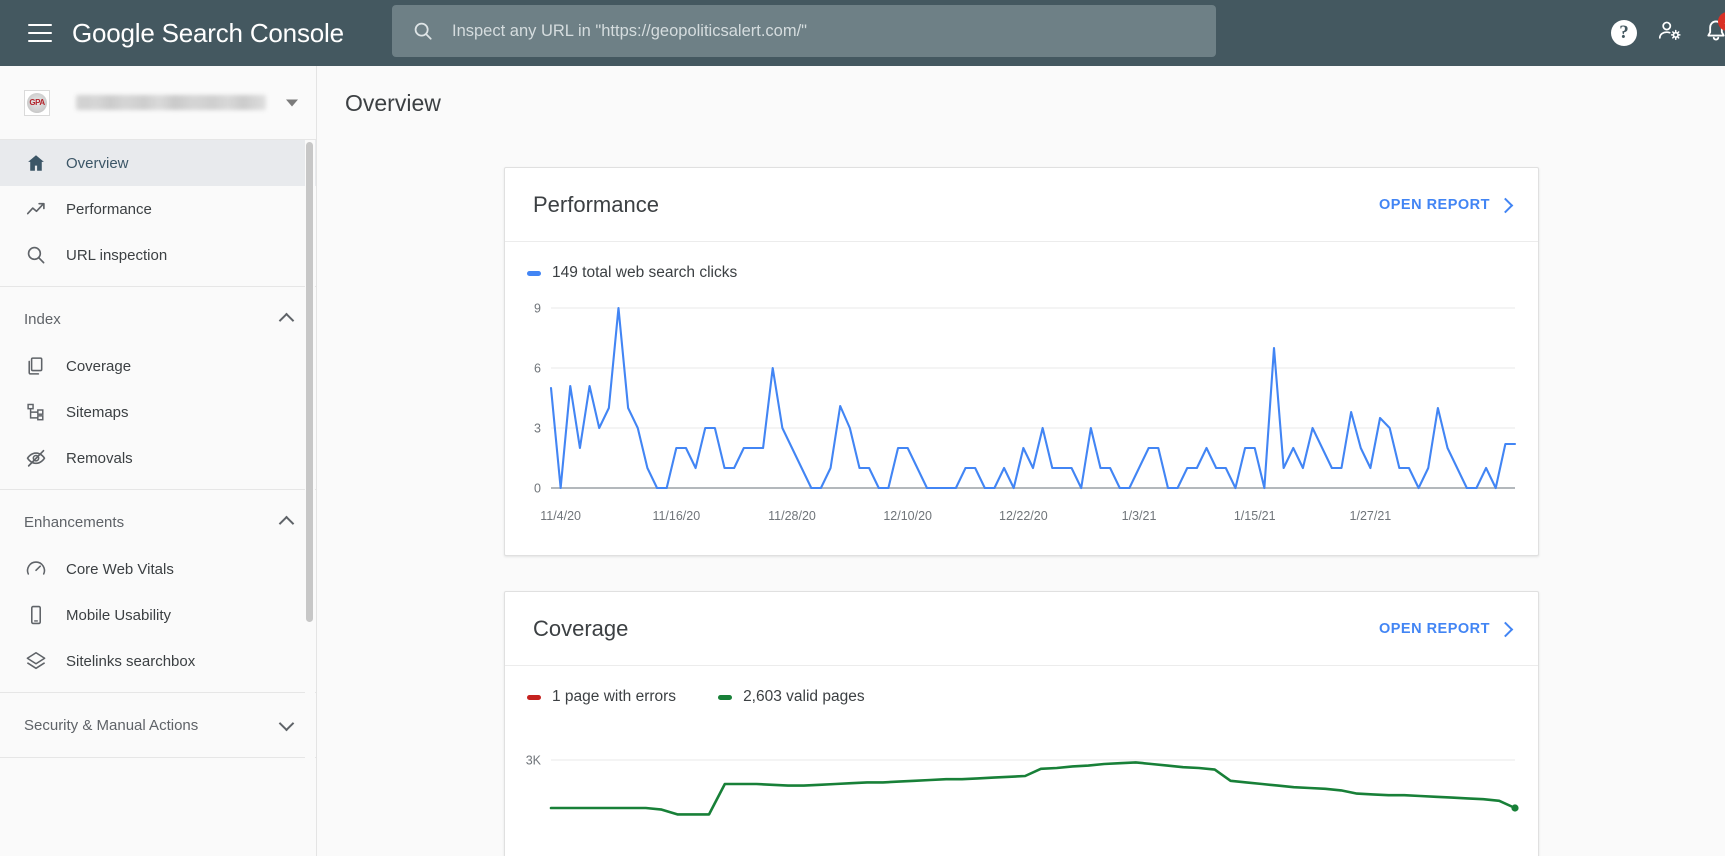 Image resolution: width=1725 pixels, height=856 pixels. What do you see at coordinates (309, 382) in the screenshot?
I see `sidebar-scrollbar-thumb` at bounding box center [309, 382].